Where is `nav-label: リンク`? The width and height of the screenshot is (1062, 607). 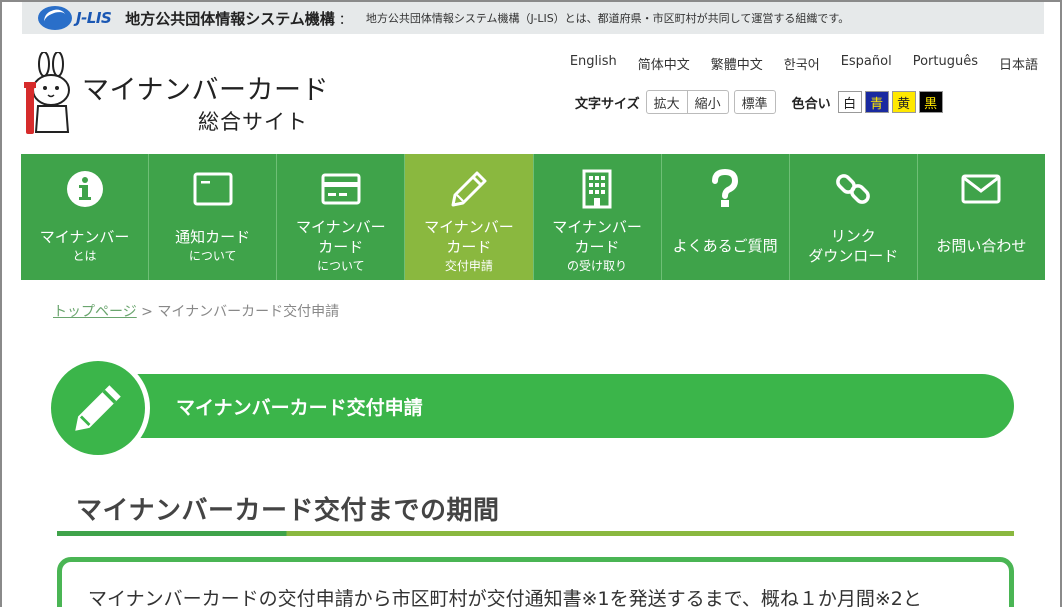
nav-label: リンク is located at coordinates (853, 236).